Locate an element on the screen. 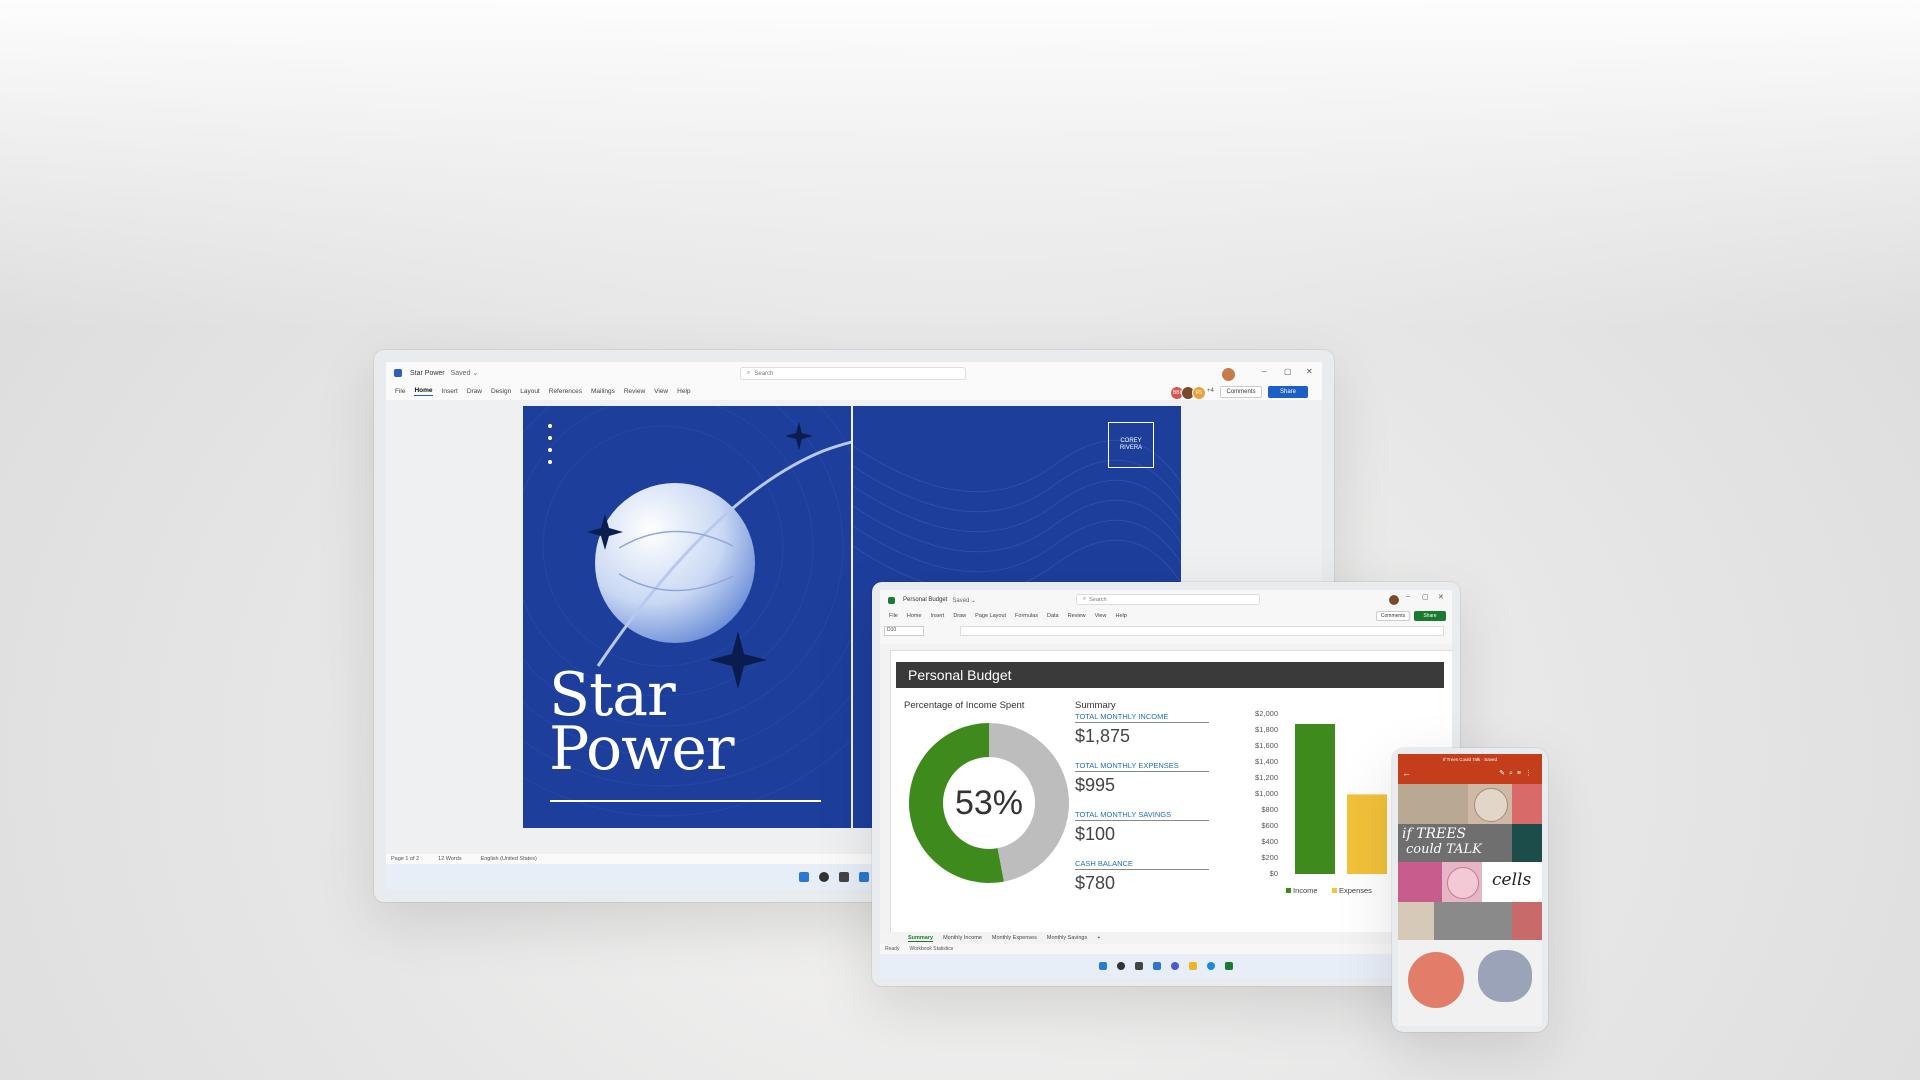 Image resolution: width=1920 pixels, height=1080 pixels. tab-references: References is located at coordinates (565, 391).